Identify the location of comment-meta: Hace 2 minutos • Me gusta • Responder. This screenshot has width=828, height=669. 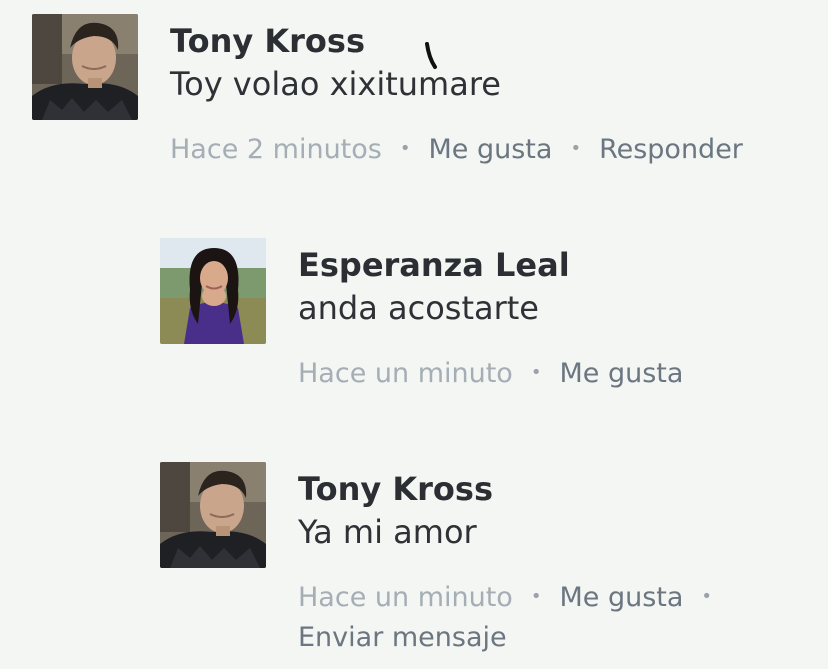
(456, 151).